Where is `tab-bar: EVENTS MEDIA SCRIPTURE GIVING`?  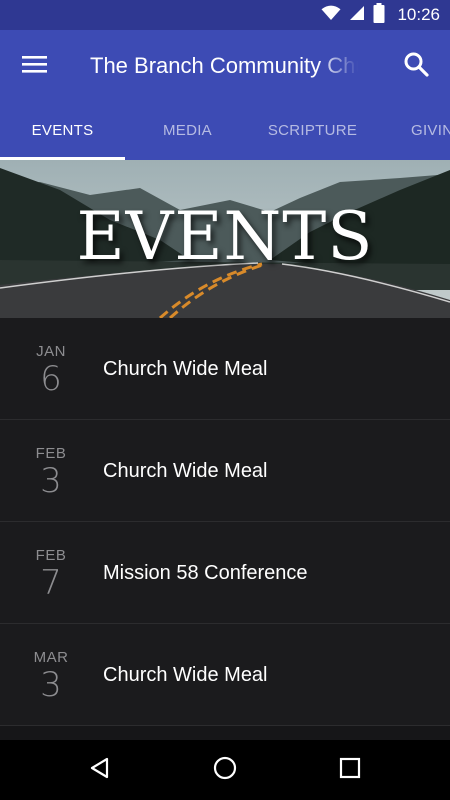 tab-bar: EVENTS MEDIA SCRIPTURE GIVING is located at coordinates (225, 131).